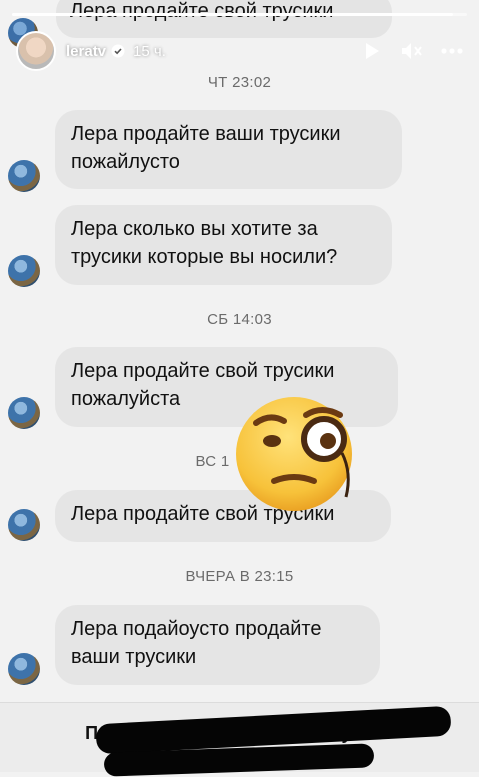 Image resolution: width=479 pixels, height=777 pixels. What do you see at coordinates (202, 11) in the screenshot?
I see `top-peek-text: Лера продайте свой трусики` at bounding box center [202, 11].